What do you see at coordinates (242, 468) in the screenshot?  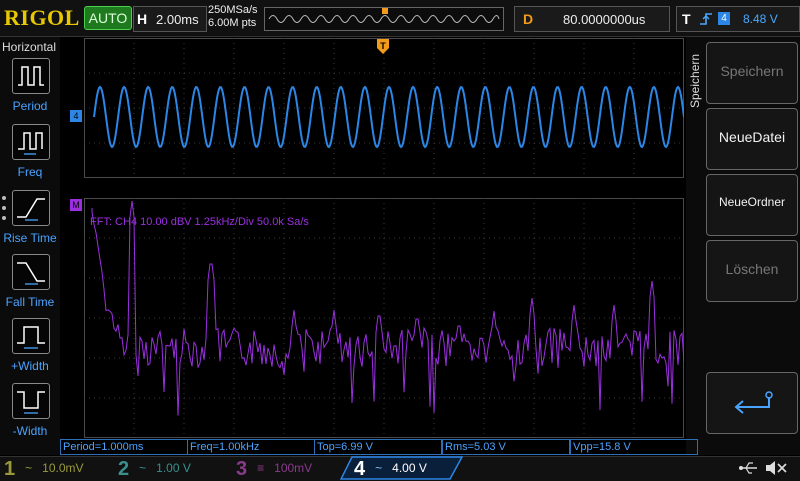 I see `channel-3-number: 3` at bounding box center [242, 468].